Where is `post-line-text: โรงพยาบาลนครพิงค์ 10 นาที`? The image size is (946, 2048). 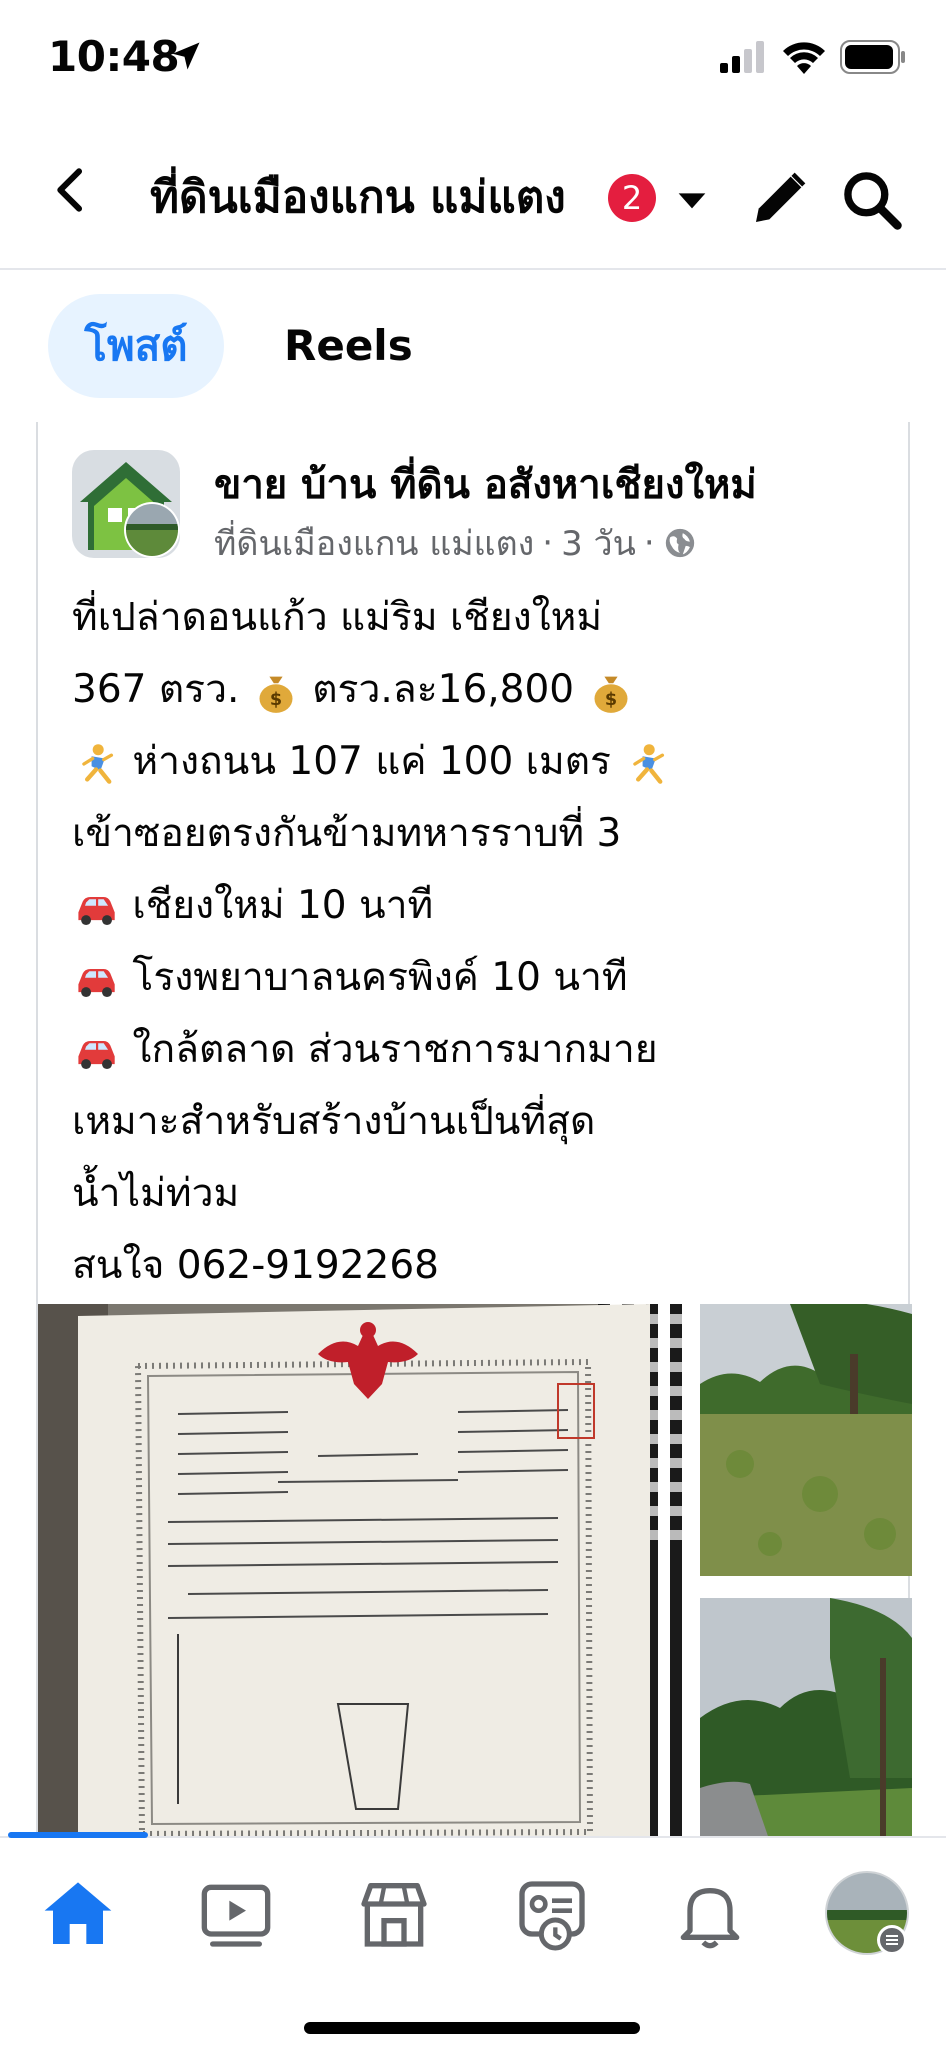 post-line-text: โรงพยาบาลนครพิงค์ 10 นาที is located at coordinates (380, 977).